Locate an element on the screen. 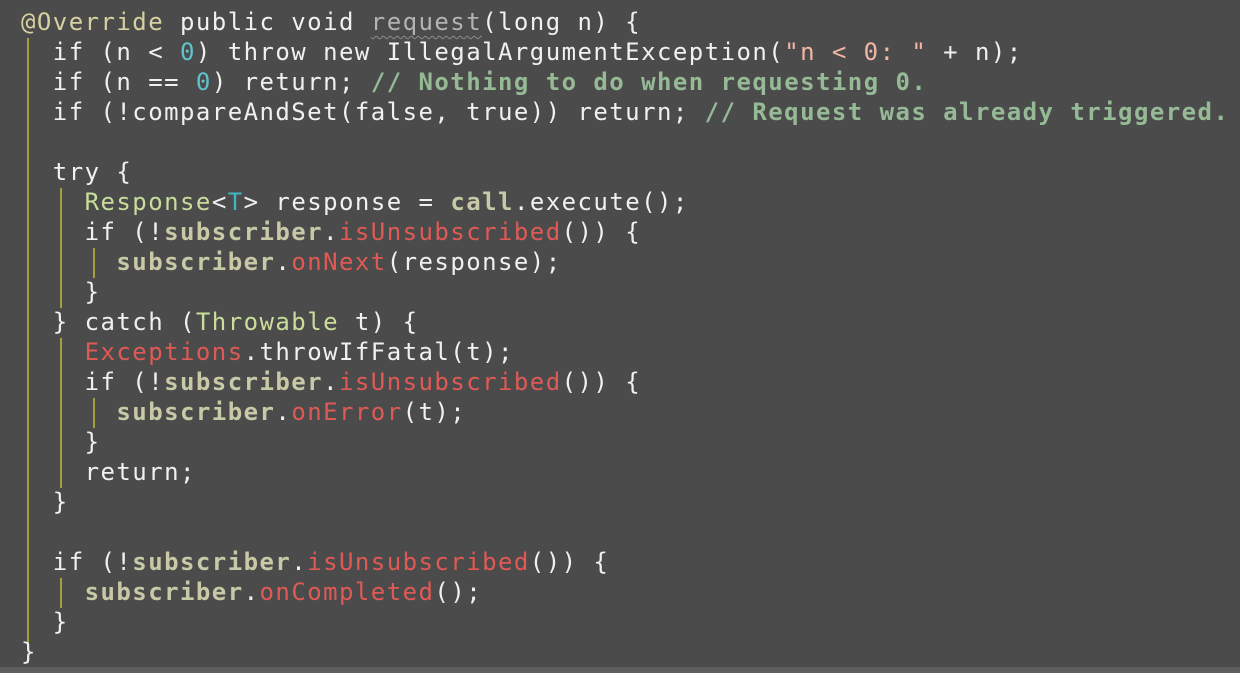  code-token: onCompleted is located at coordinates (347, 592).